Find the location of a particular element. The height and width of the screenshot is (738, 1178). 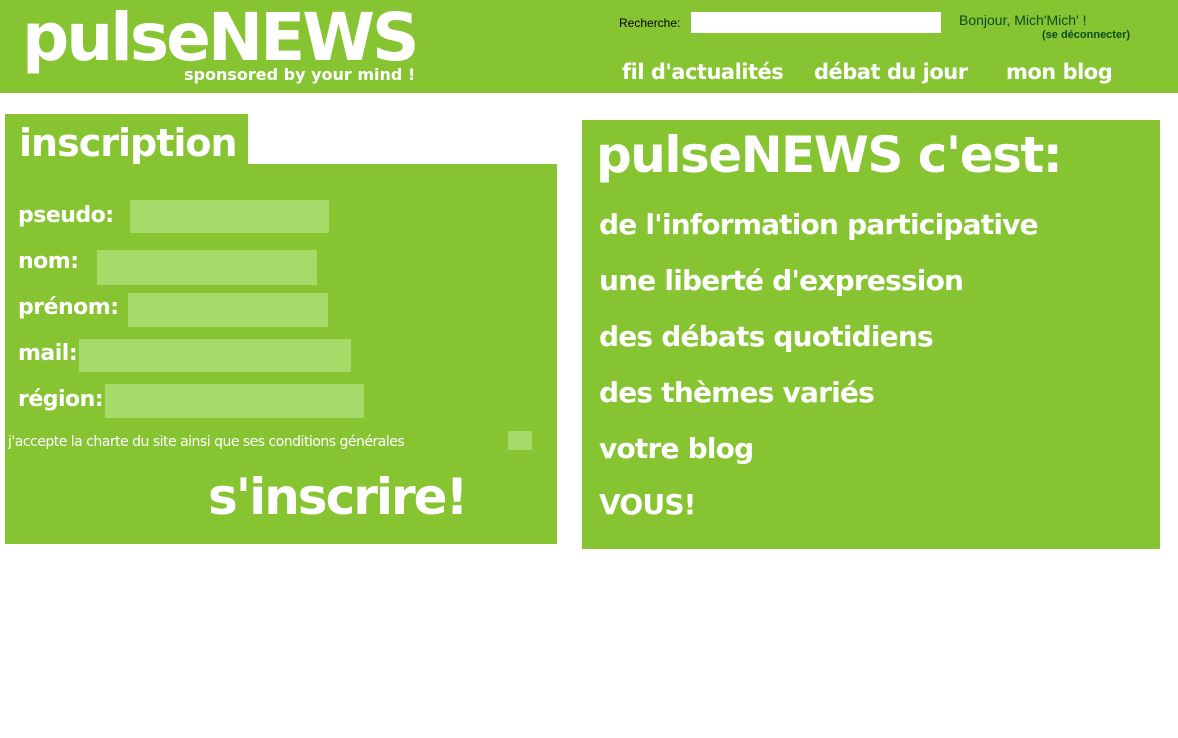

inscription-title: inscription is located at coordinates (128, 143).